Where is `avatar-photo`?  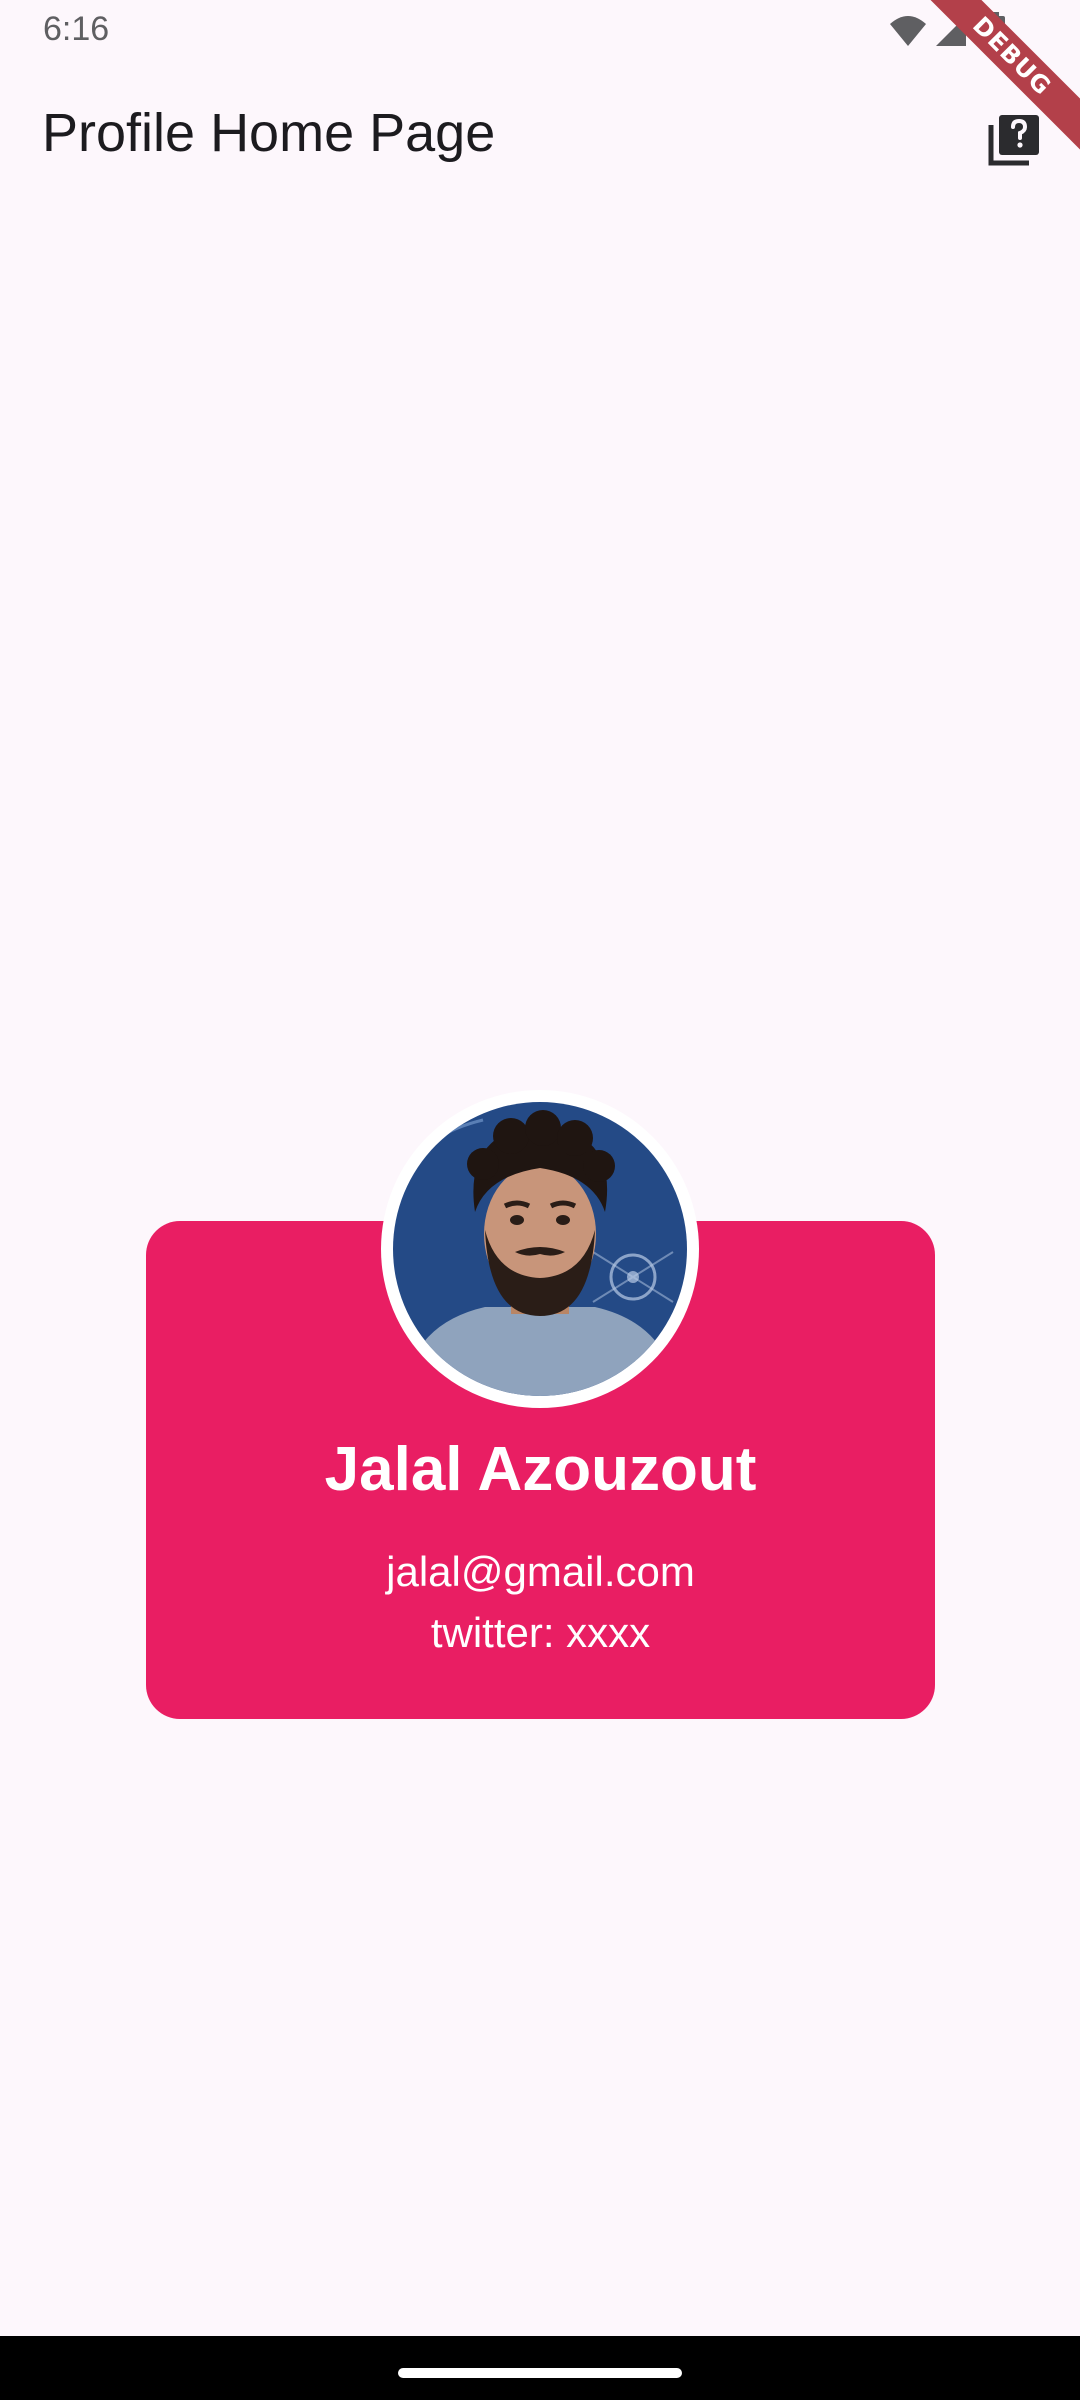
avatar-photo is located at coordinates (540, 1249).